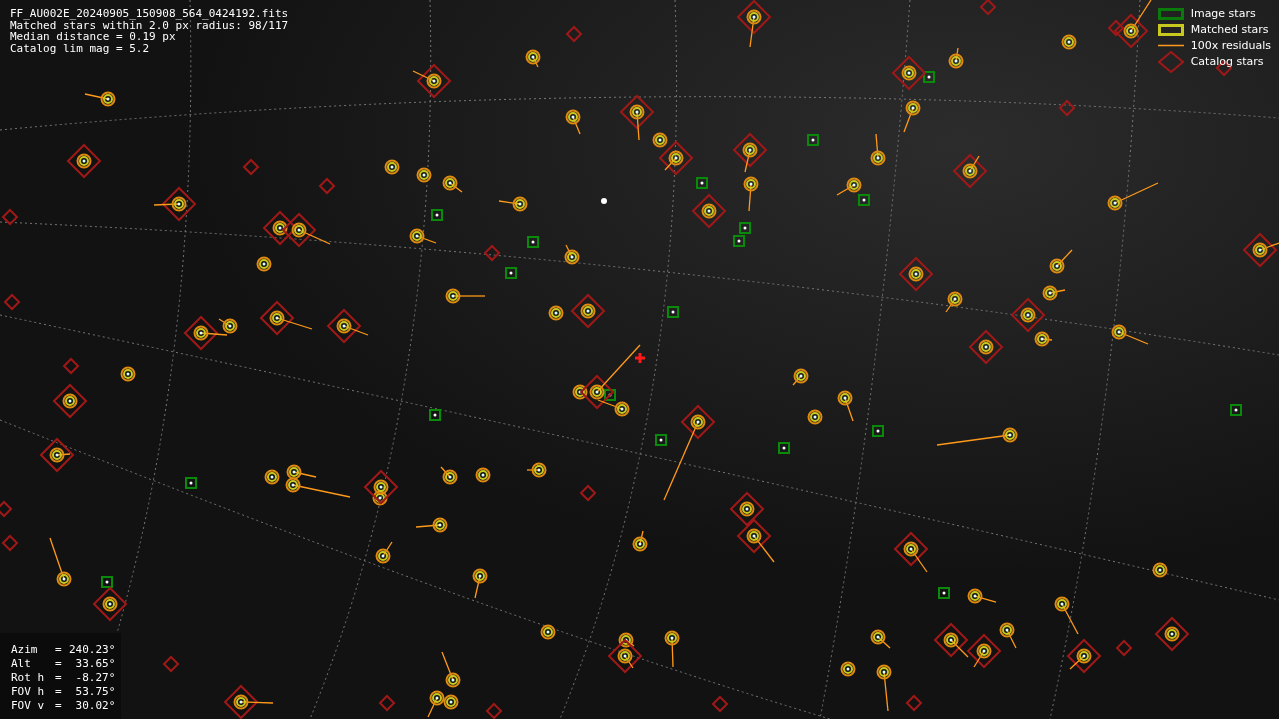 The width and height of the screenshot is (1279, 719). What do you see at coordinates (1170, 13) in the screenshot?
I see `image-star-marker-icon` at bounding box center [1170, 13].